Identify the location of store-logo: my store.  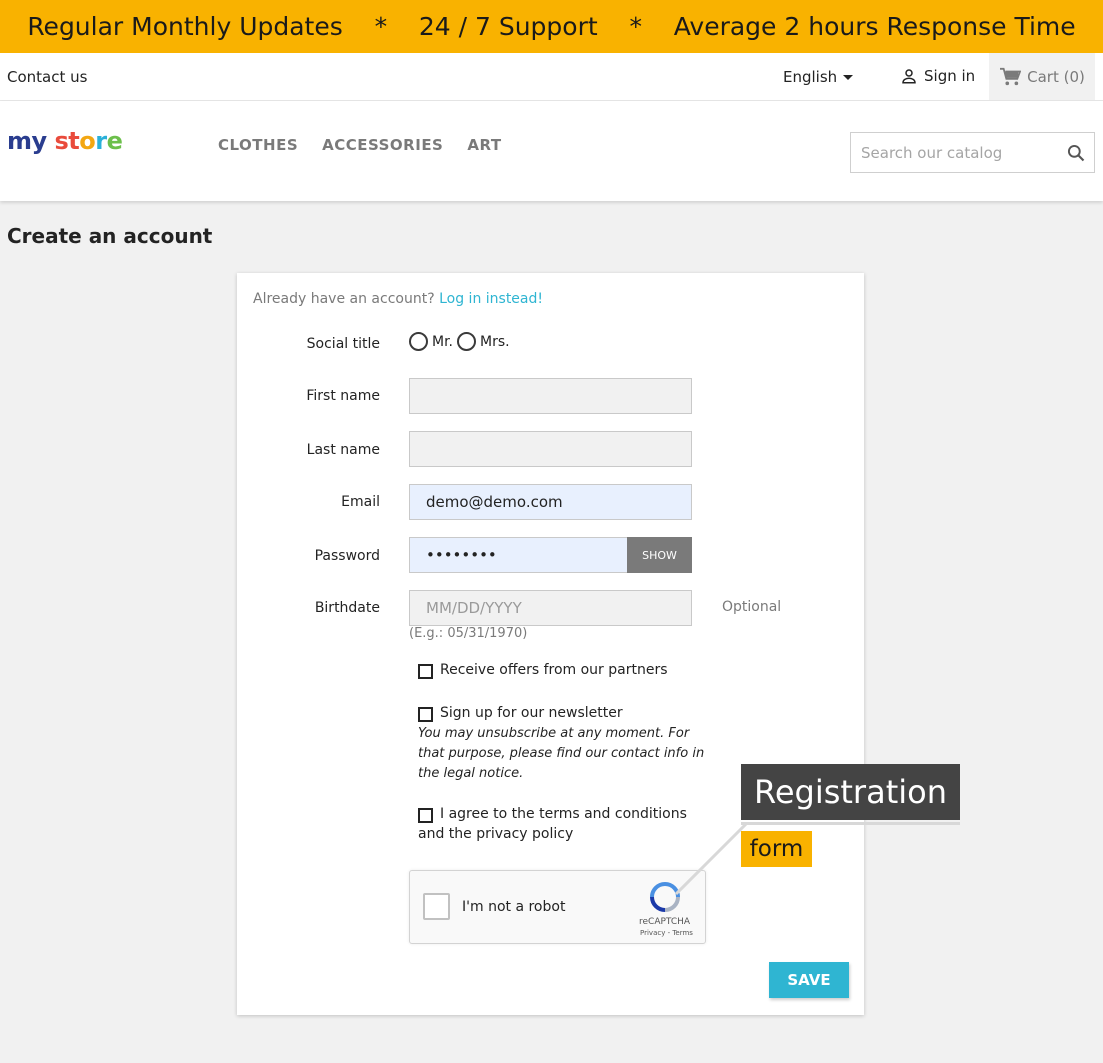
(65, 141).